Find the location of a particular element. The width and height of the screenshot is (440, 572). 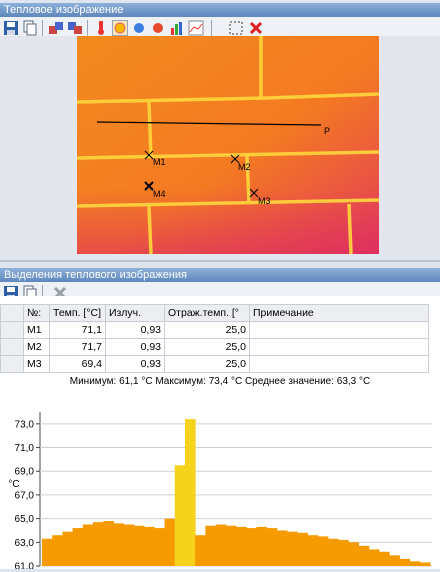

copy-icon is located at coordinates (30, 28).